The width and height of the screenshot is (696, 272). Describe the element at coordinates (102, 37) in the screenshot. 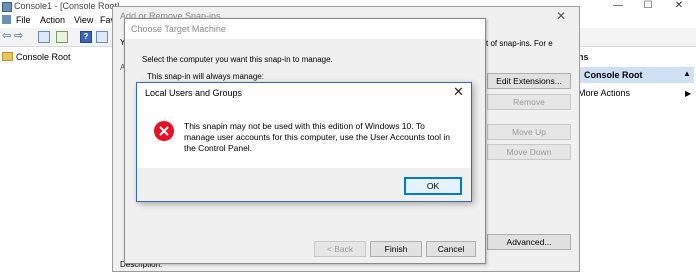

I see `properties-icon` at that location.